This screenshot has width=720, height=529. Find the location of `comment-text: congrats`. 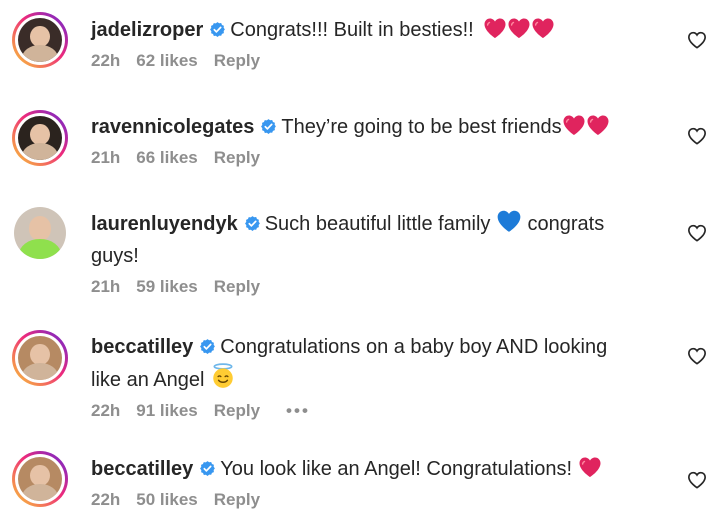

comment-text: congrats is located at coordinates (566, 224).